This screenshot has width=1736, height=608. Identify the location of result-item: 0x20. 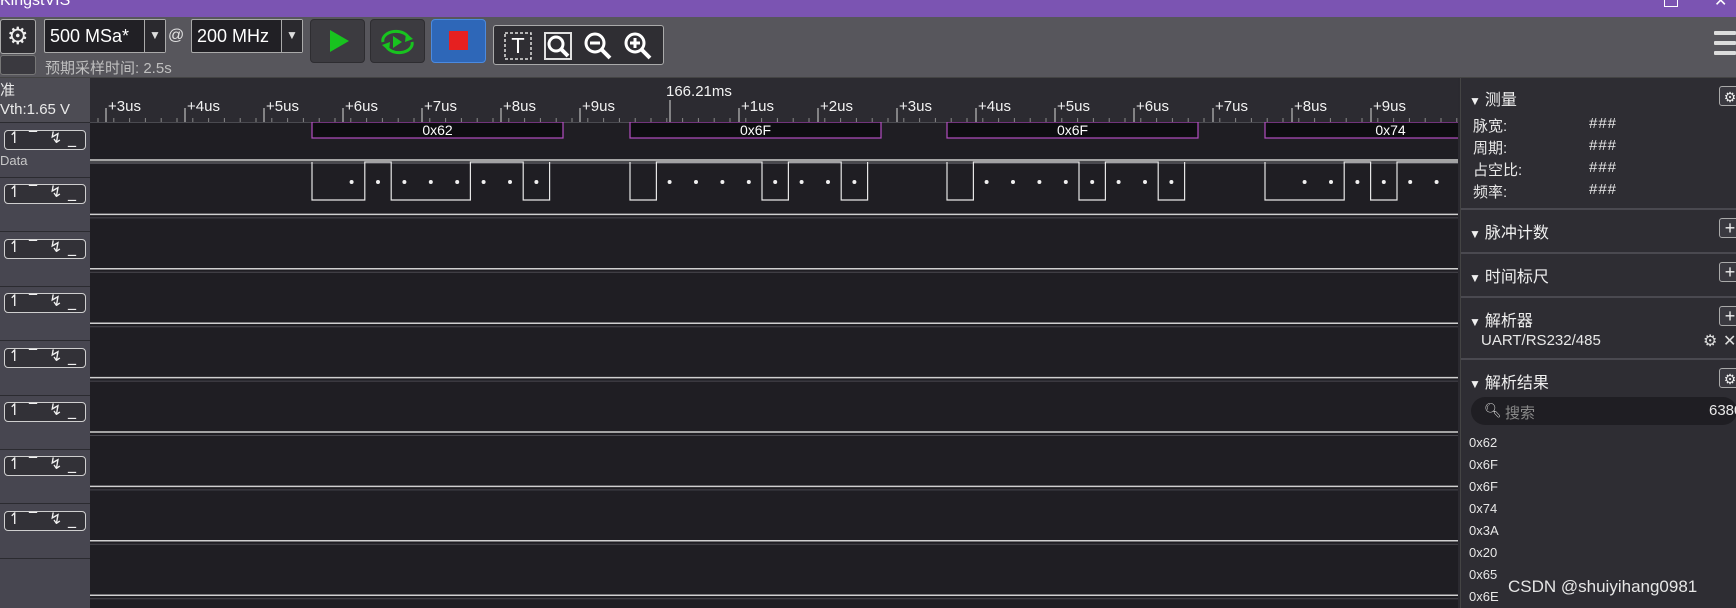
(1483, 552).